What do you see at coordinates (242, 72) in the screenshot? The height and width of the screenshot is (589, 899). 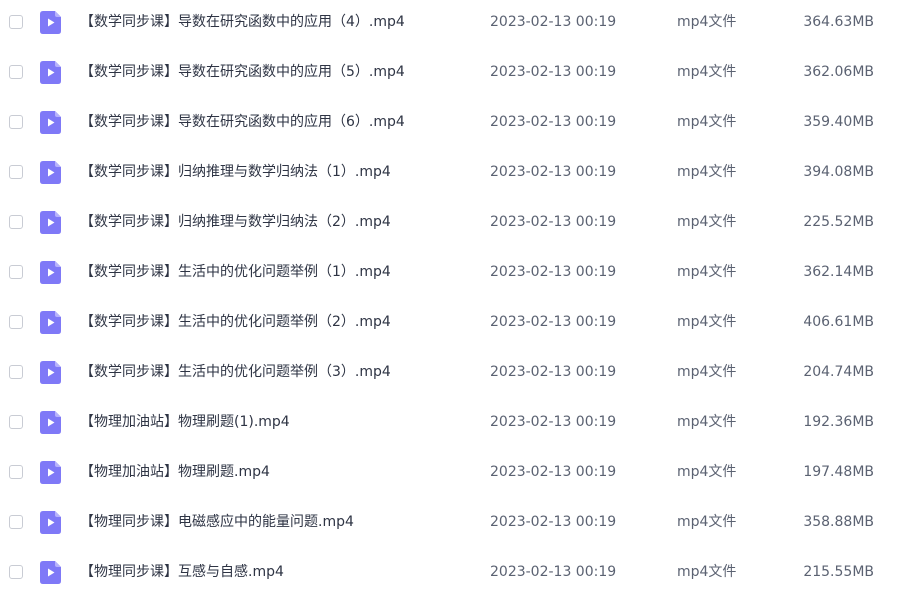 I see `file-name: 【数学同步课】导数在研究函数中的应用（5）.mp4` at bounding box center [242, 72].